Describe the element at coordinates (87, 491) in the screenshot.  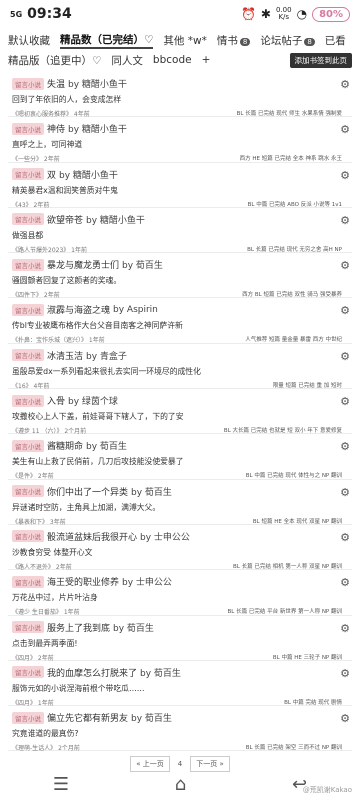
I see `item-title: 你们中出了一个异类` at that location.